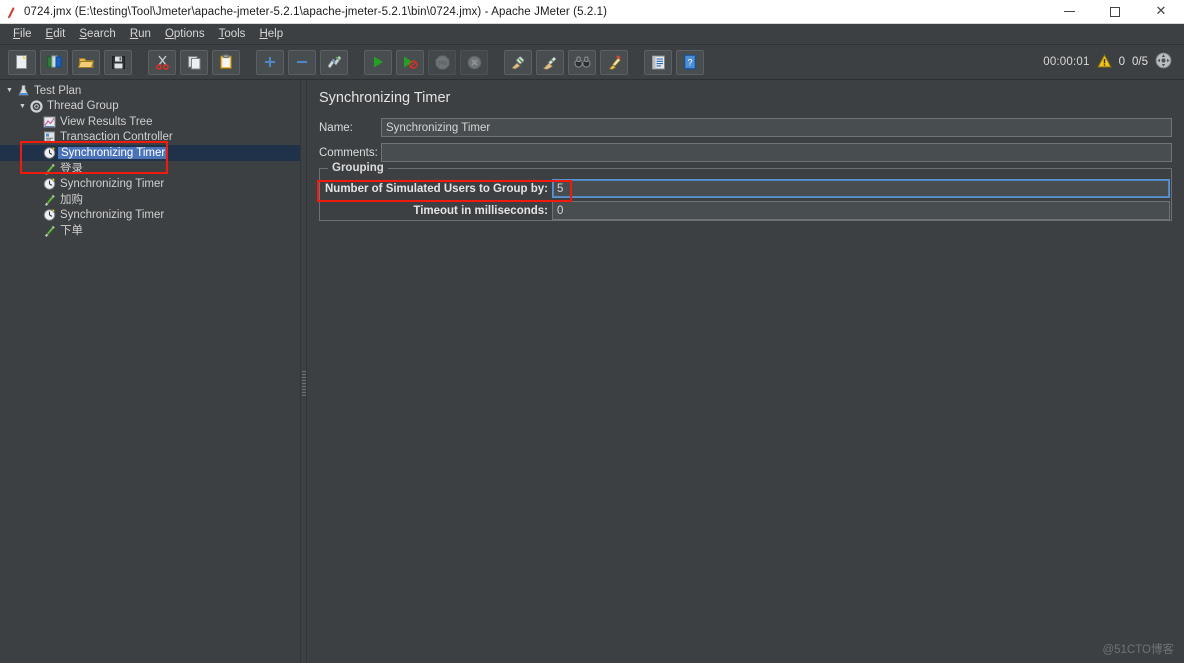 This screenshot has height=663, width=1184. What do you see at coordinates (1066, 62) in the screenshot?
I see `elapsed-time: 00:00:01` at bounding box center [1066, 62].